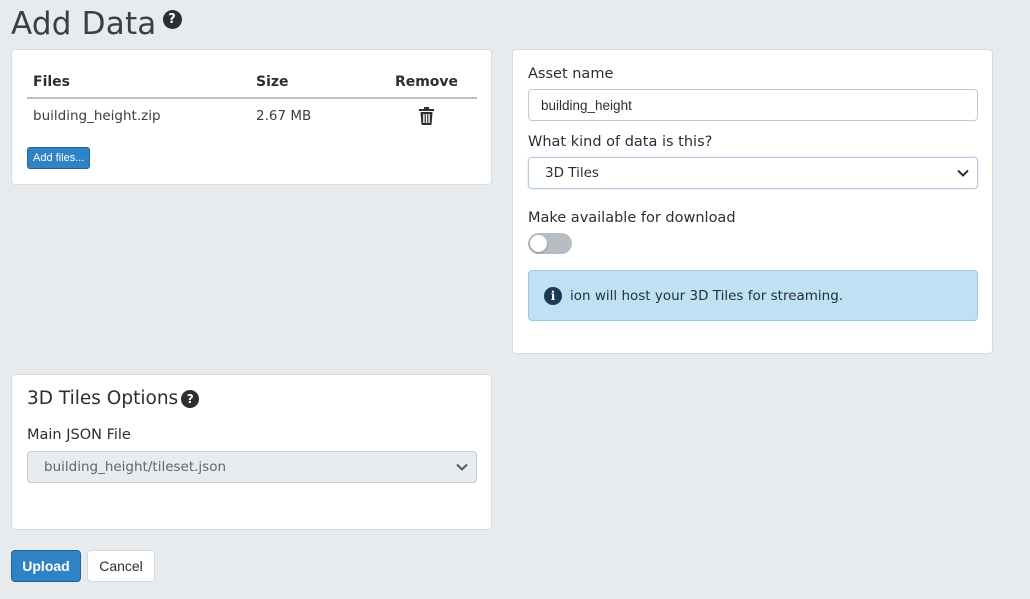  I want to click on info-icon: i, so click(553, 295).